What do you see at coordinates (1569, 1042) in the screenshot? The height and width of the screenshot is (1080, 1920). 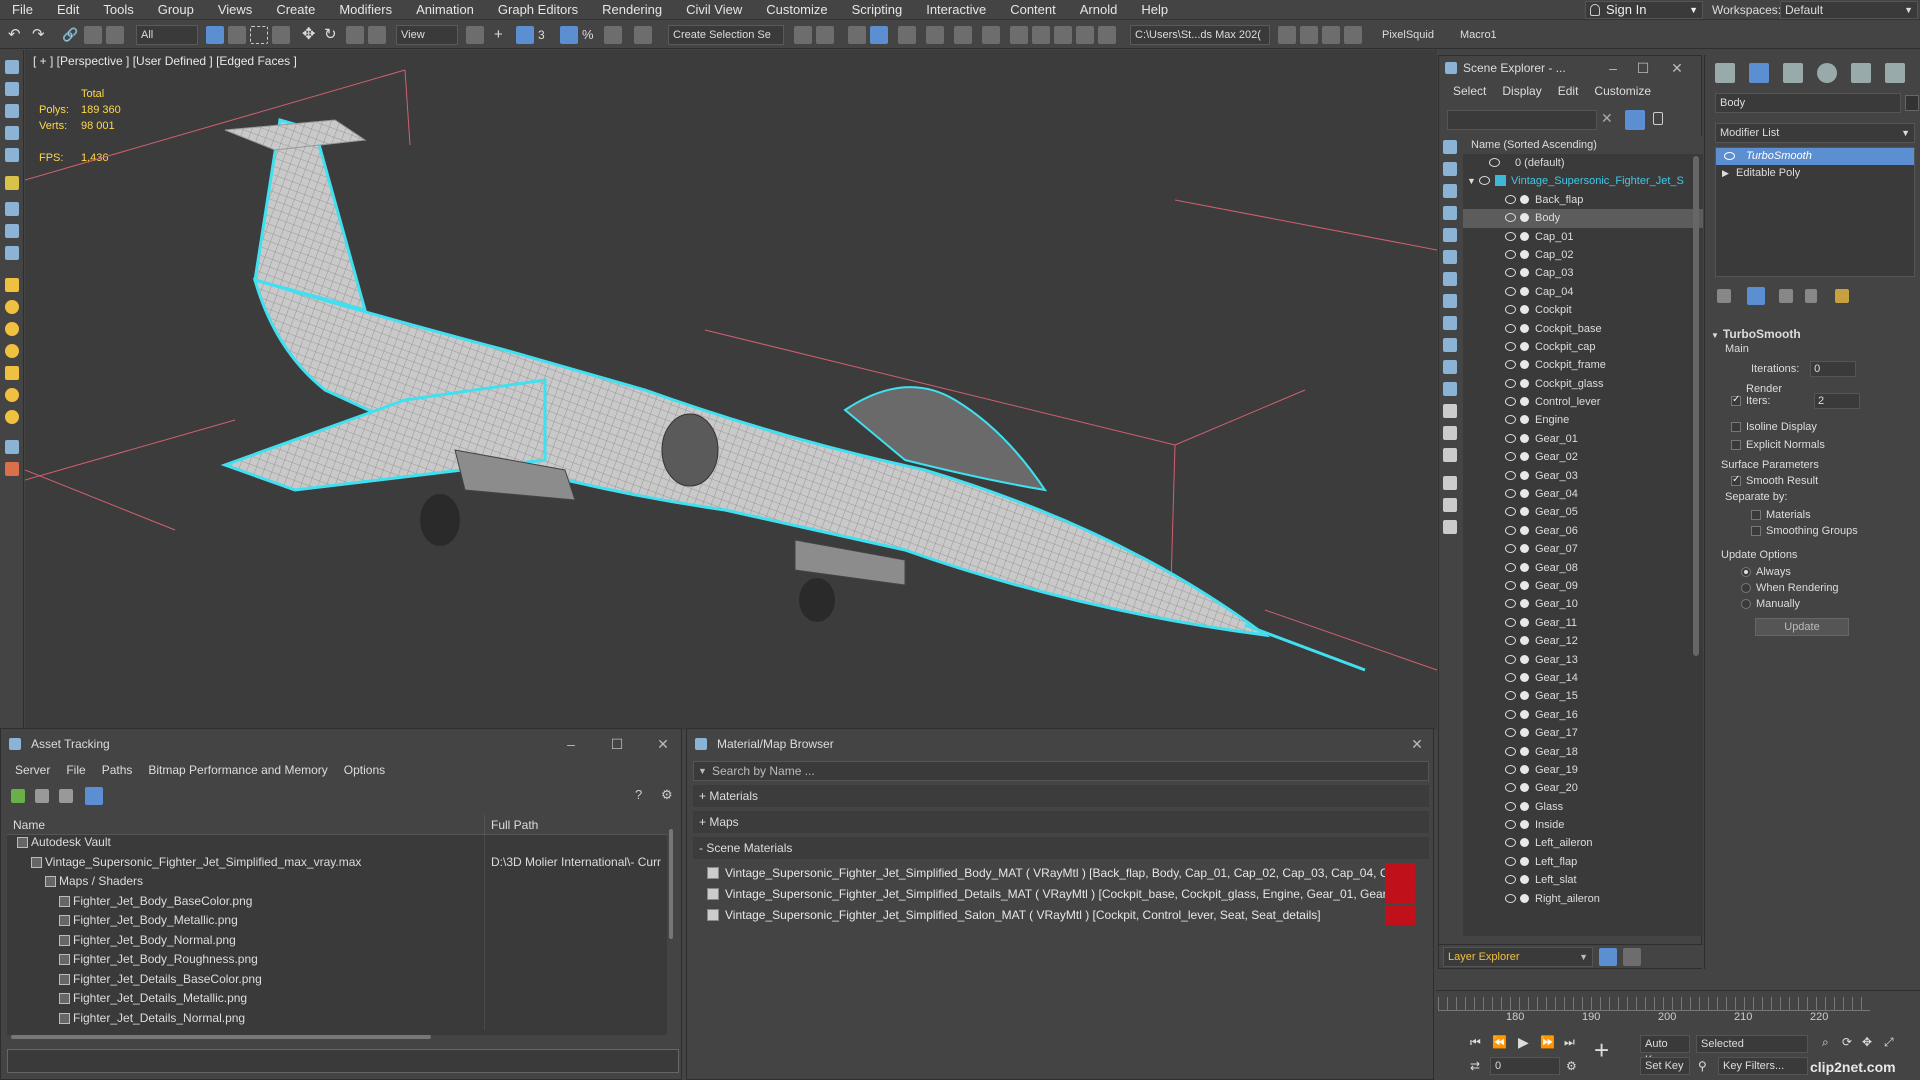 I see `go-to-end-icon: ⏭` at bounding box center [1569, 1042].